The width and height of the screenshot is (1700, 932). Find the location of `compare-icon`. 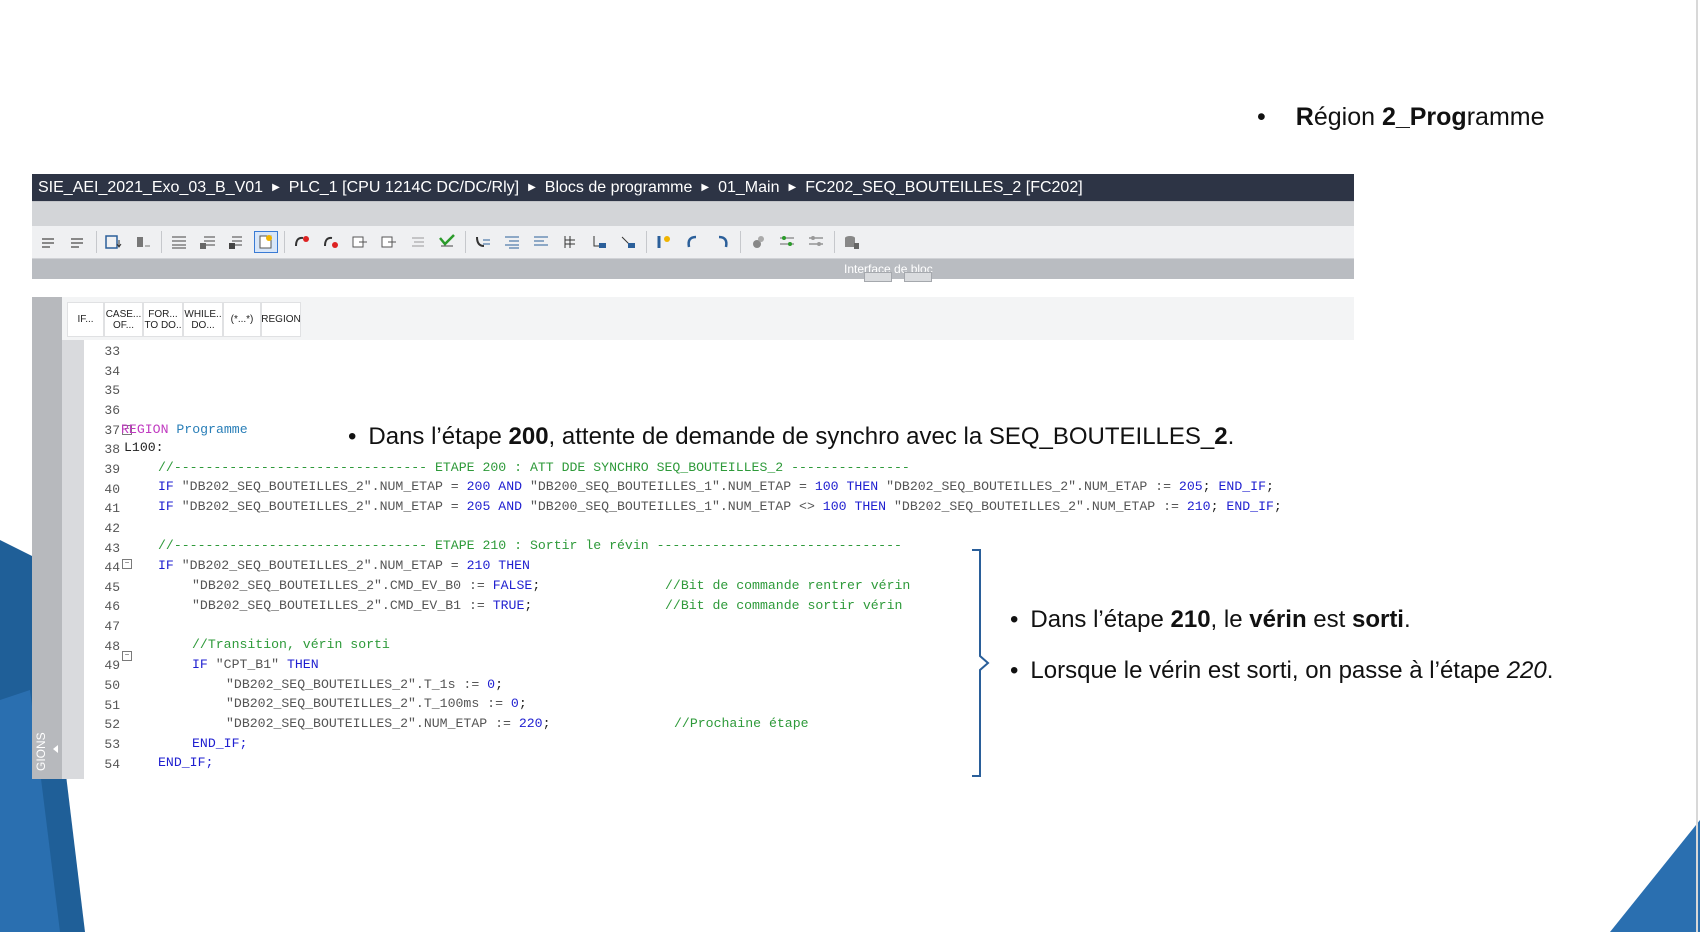

compare-icon is located at coordinates (389, 242).